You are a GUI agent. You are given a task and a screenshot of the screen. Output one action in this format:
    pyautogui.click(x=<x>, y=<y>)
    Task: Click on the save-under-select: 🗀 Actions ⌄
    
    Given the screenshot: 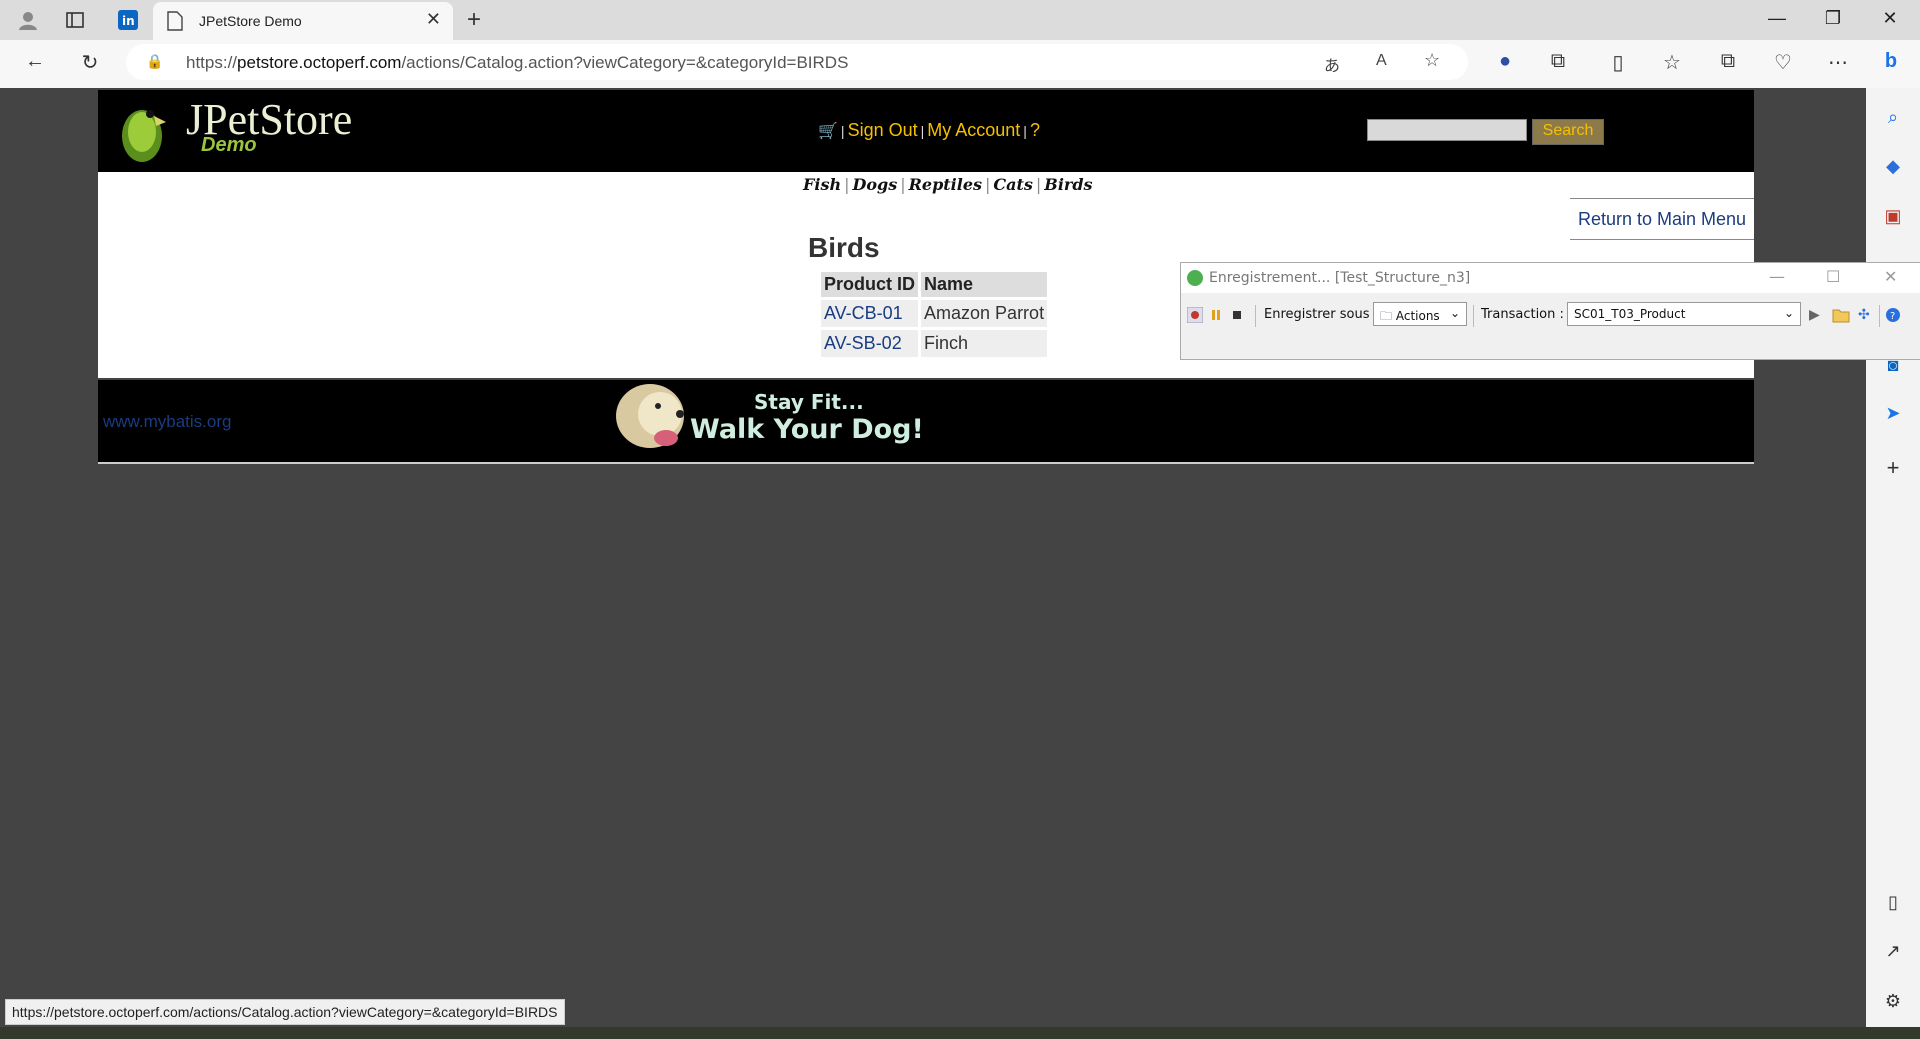 What is the action you would take?
    pyautogui.click(x=1420, y=314)
    